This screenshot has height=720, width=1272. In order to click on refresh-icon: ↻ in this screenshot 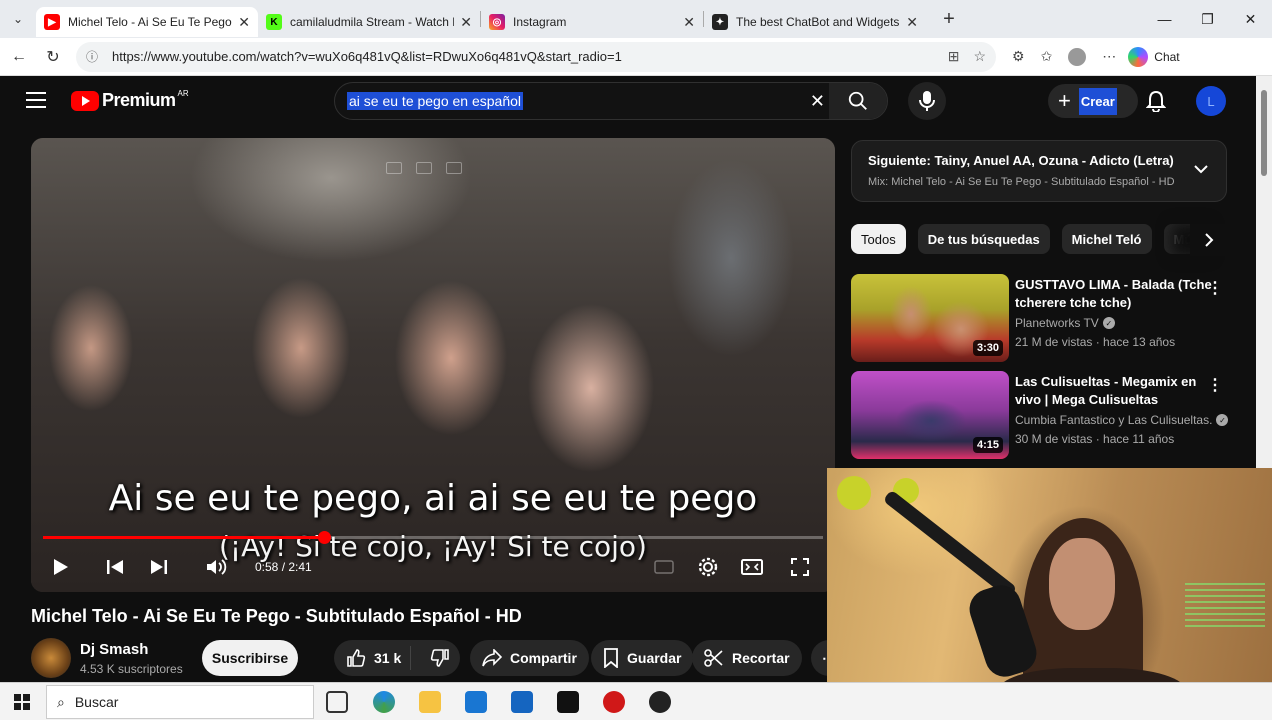, I will do `click(53, 57)`.